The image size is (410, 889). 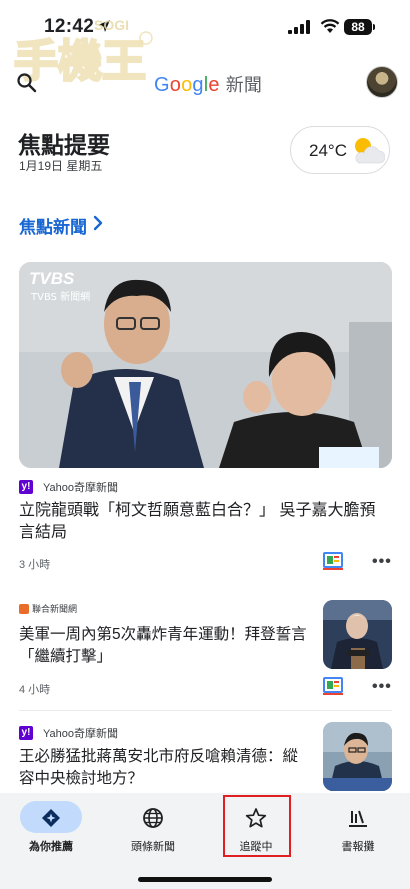 What do you see at coordinates (51, 818) in the screenshot?
I see `for-you-icon` at bounding box center [51, 818].